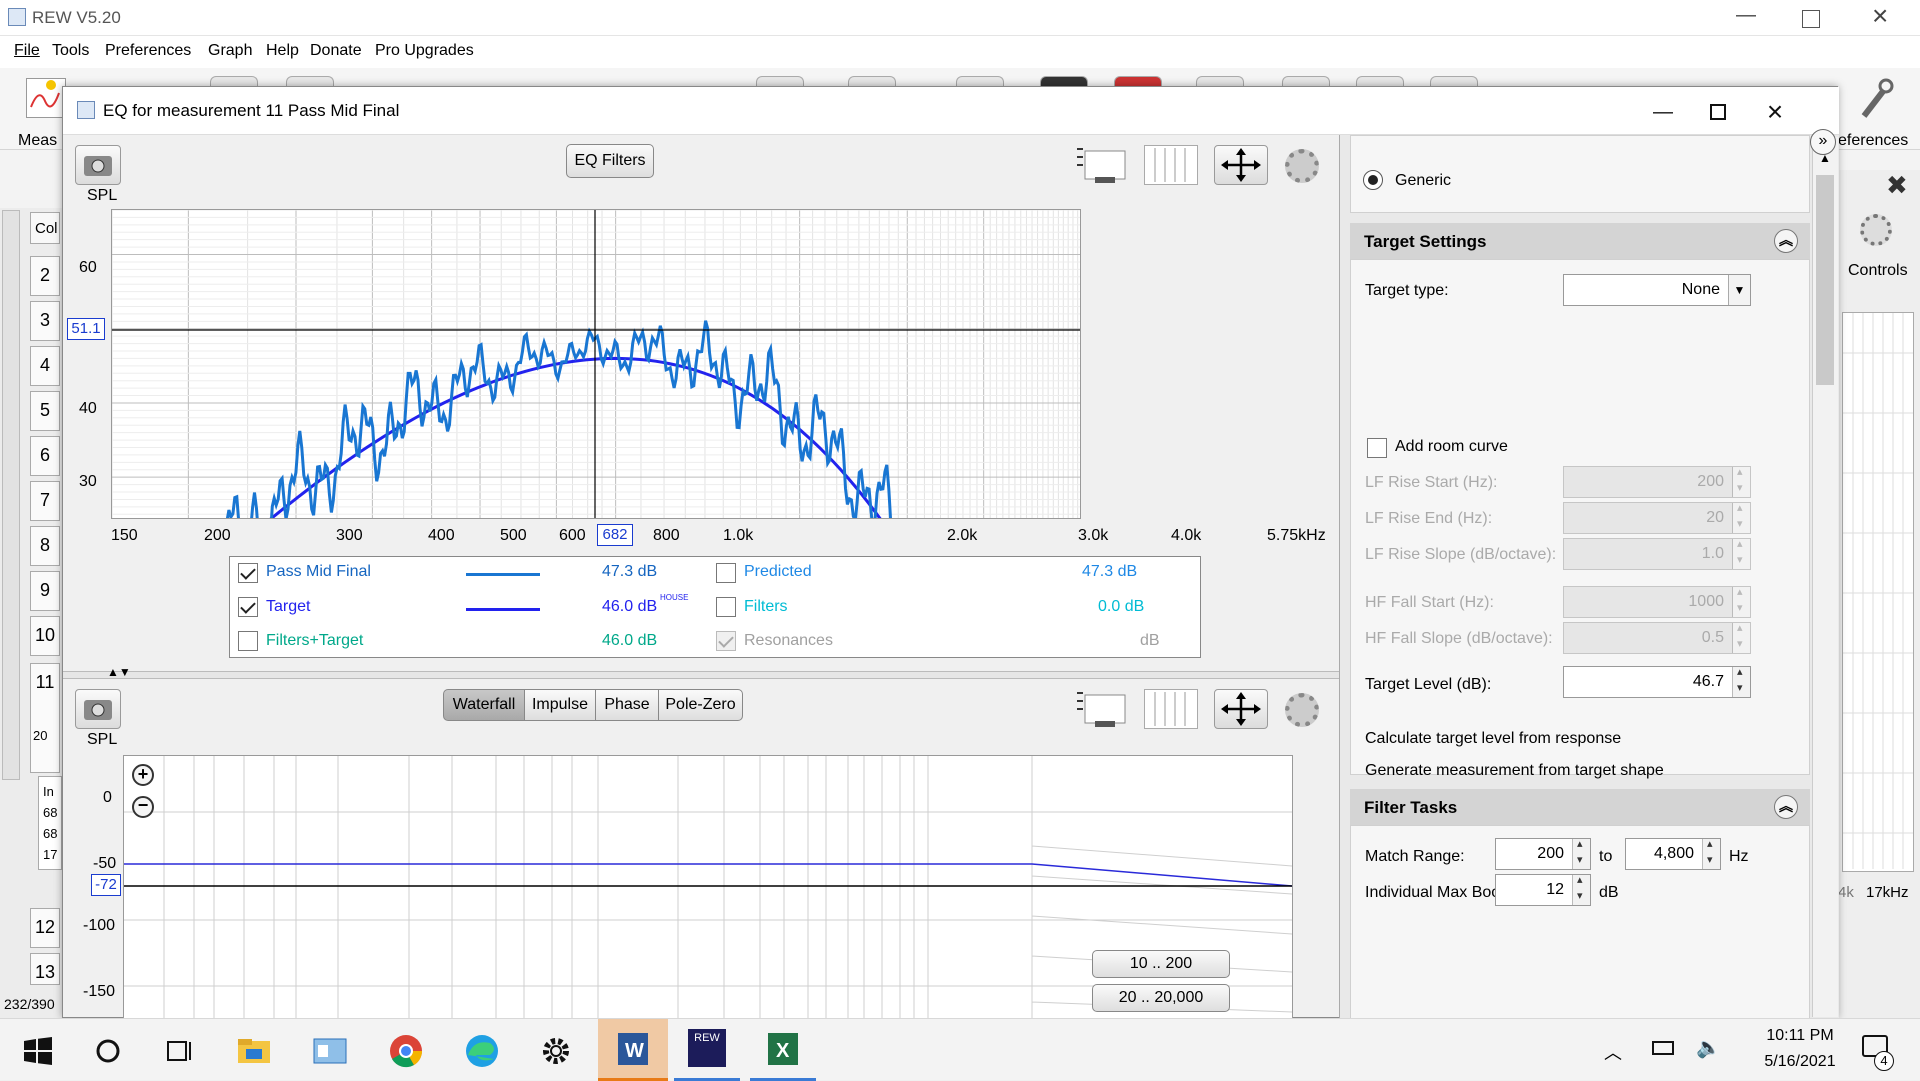 Image resolution: width=1920 pixels, height=1081 pixels. Describe the element at coordinates (1708, 1047) in the screenshot. I see `volume-icon: 🔈` at that location.